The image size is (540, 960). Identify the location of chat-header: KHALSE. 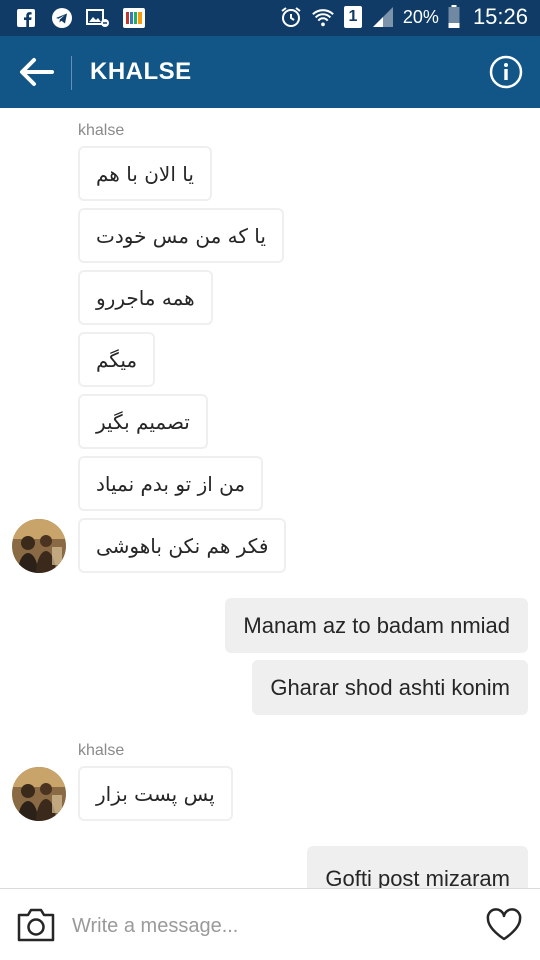
(270, 72).